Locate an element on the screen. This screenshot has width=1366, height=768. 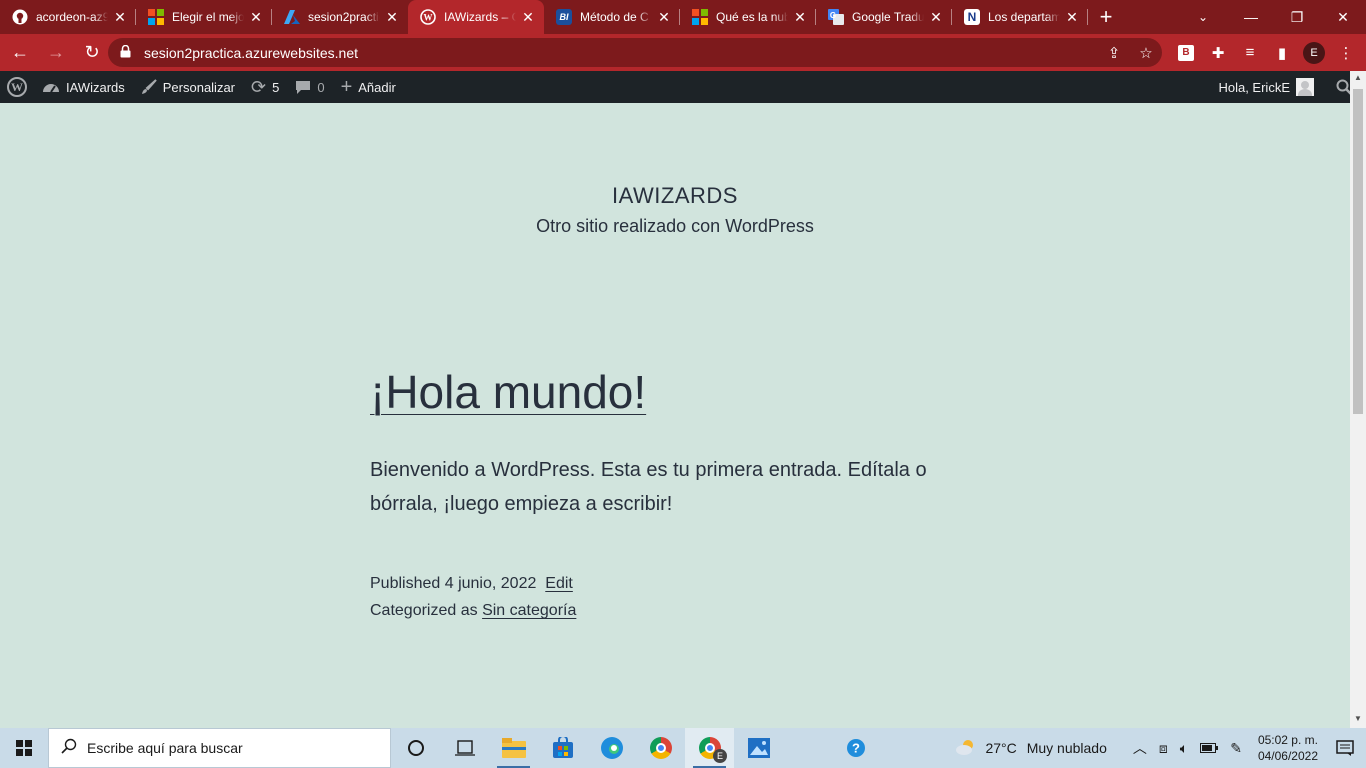
forward-button: → is located at coordinates (56, 53).